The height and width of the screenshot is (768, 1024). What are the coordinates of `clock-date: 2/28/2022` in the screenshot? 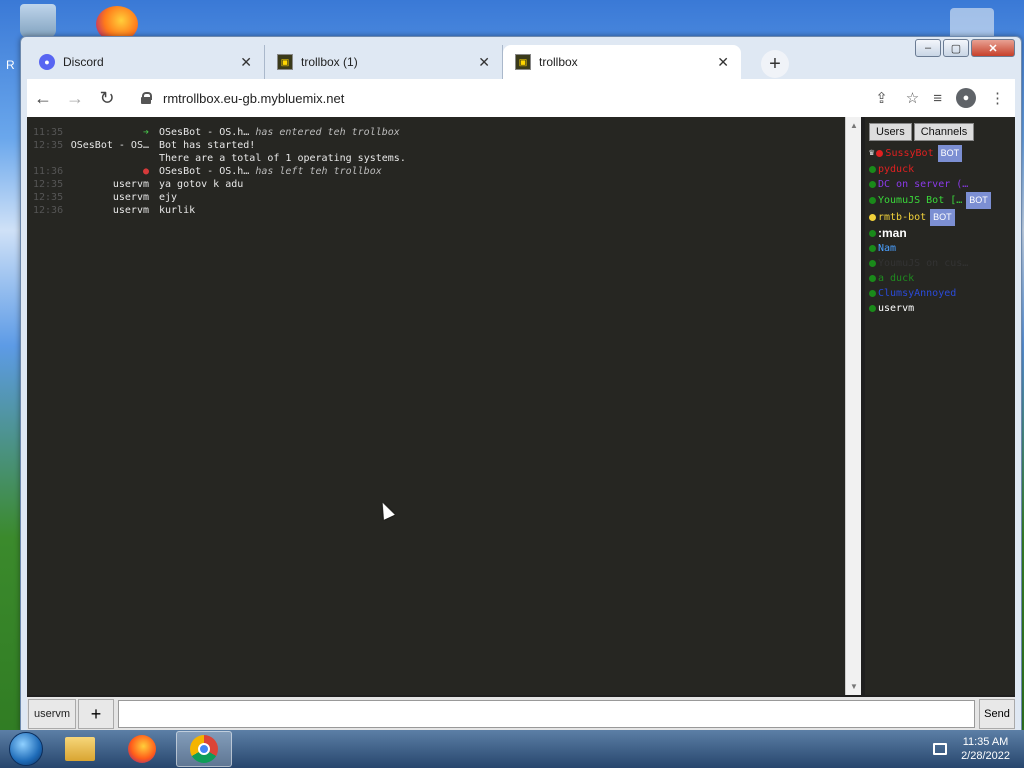 It's located at (985, 756).